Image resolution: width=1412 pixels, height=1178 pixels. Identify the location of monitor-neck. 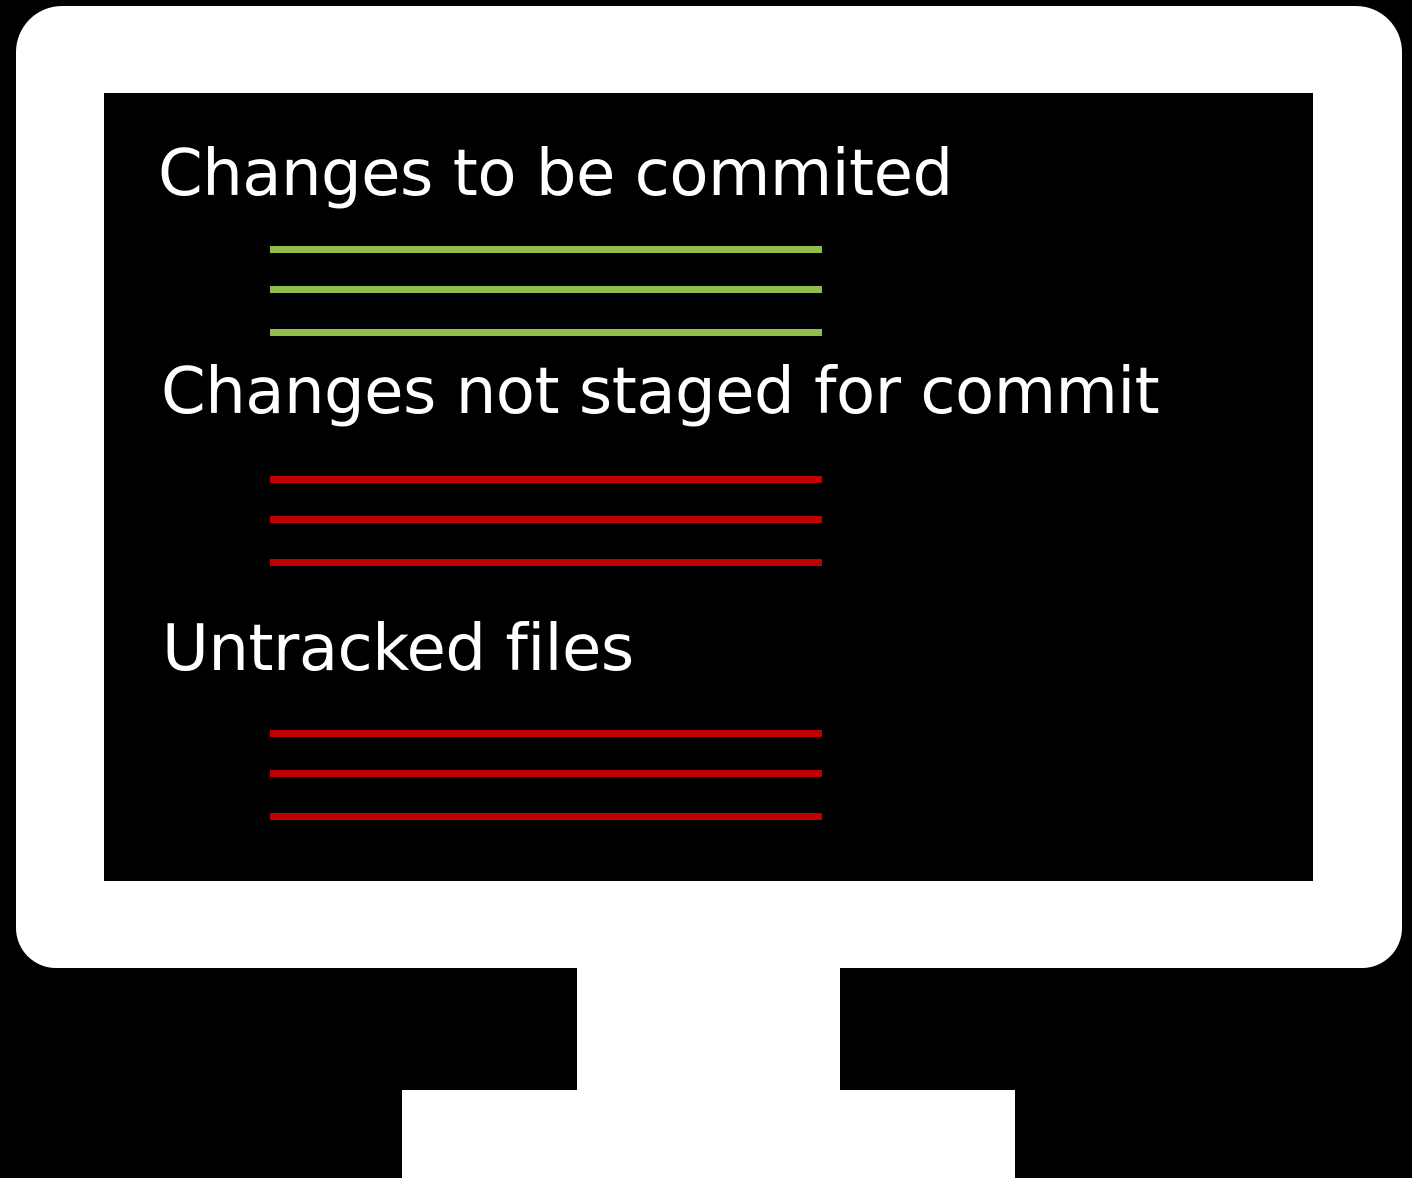
(708, 1029).